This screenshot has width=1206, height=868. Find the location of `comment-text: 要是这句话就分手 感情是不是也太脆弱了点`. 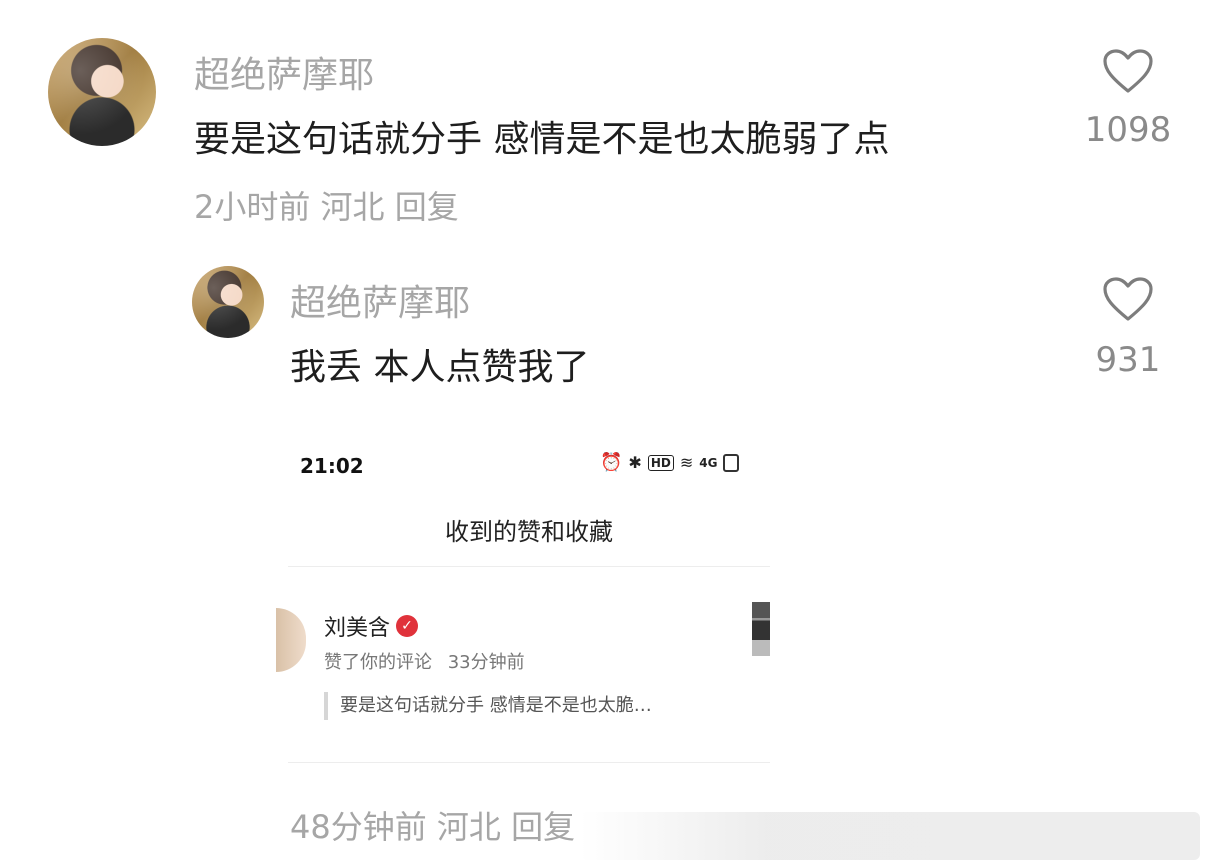

comment-text: 要是这句话就分手 感情是不是也太脆弱了点 is located at coordinates (542, 139).